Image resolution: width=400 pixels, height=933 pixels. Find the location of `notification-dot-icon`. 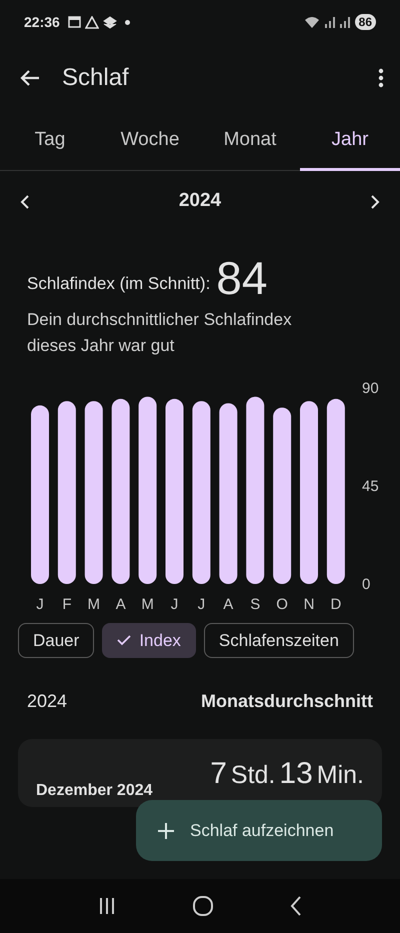

notification-dot-icon is located at coordinates (127, 22).